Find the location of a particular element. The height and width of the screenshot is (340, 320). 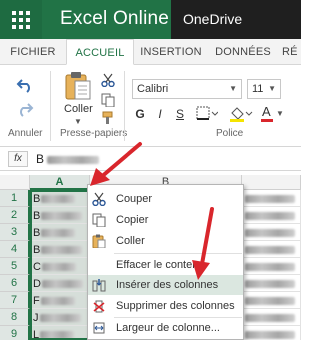

menu-item-cut: Couper is located at coordinates (165, 199).